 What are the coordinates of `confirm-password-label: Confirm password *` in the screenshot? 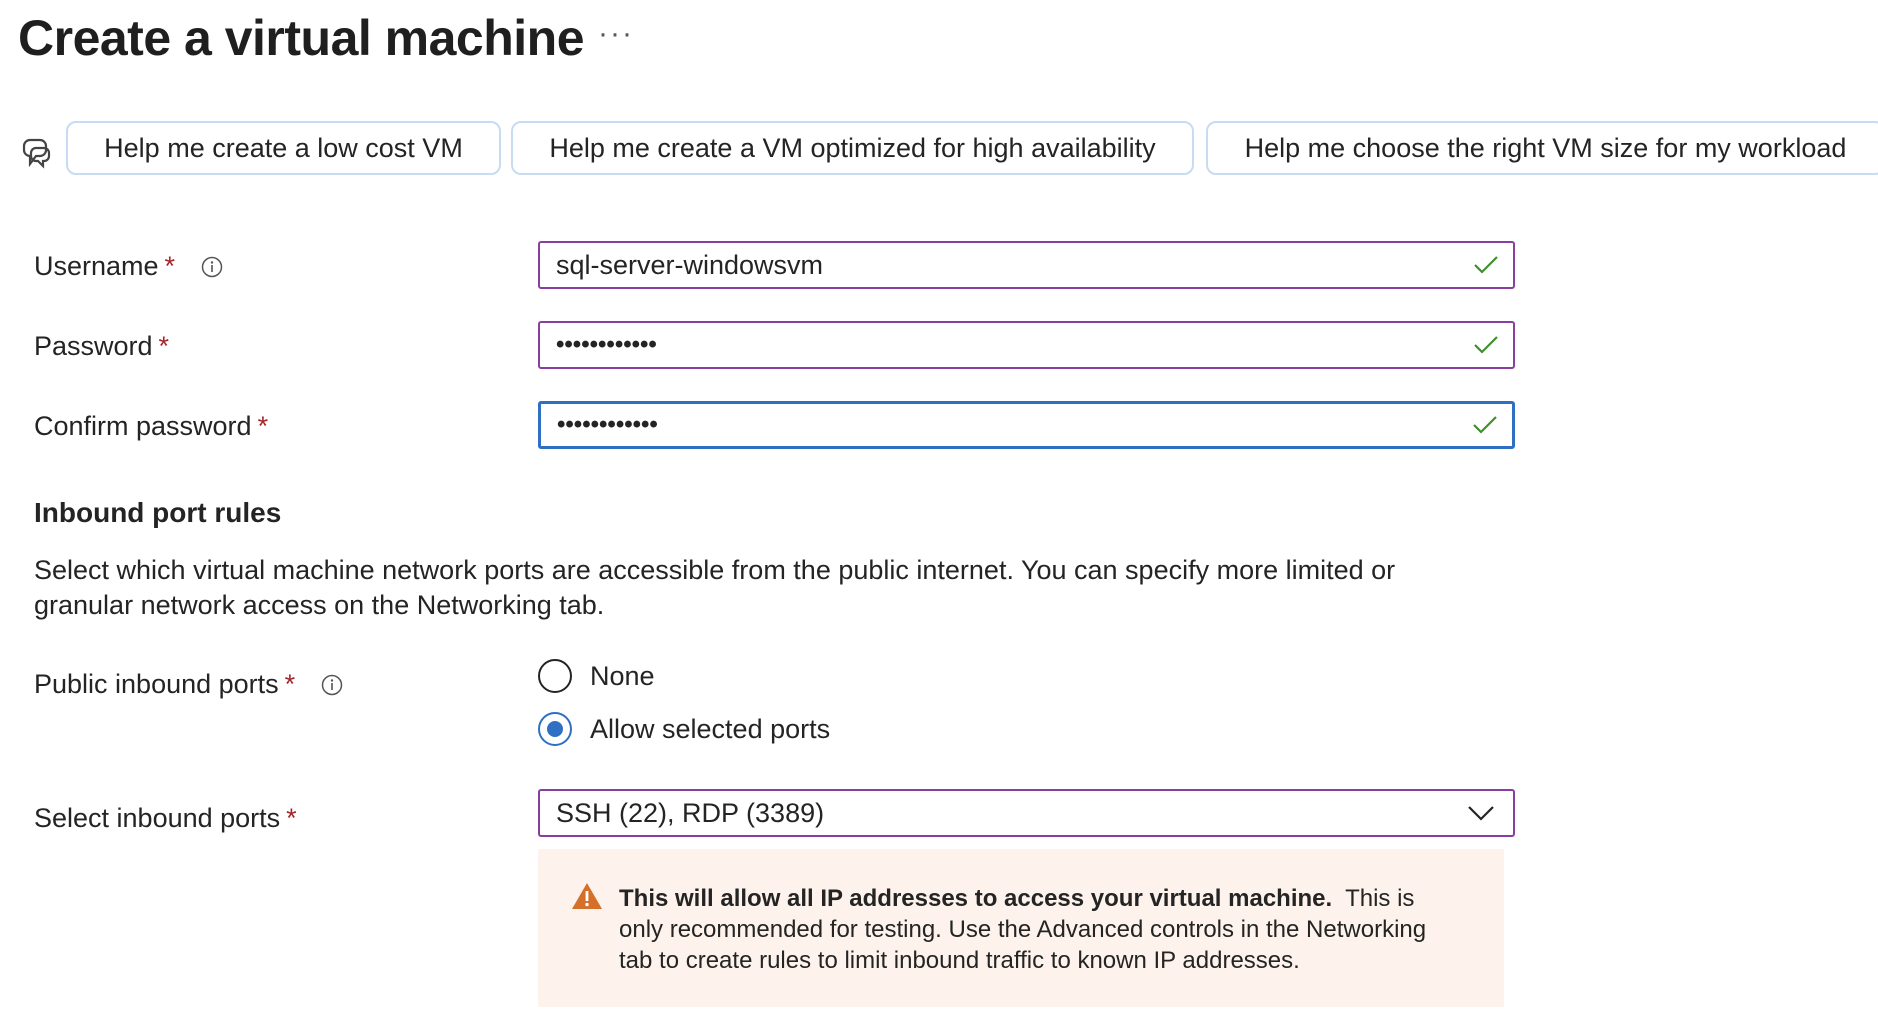 It's located at (151, 426).